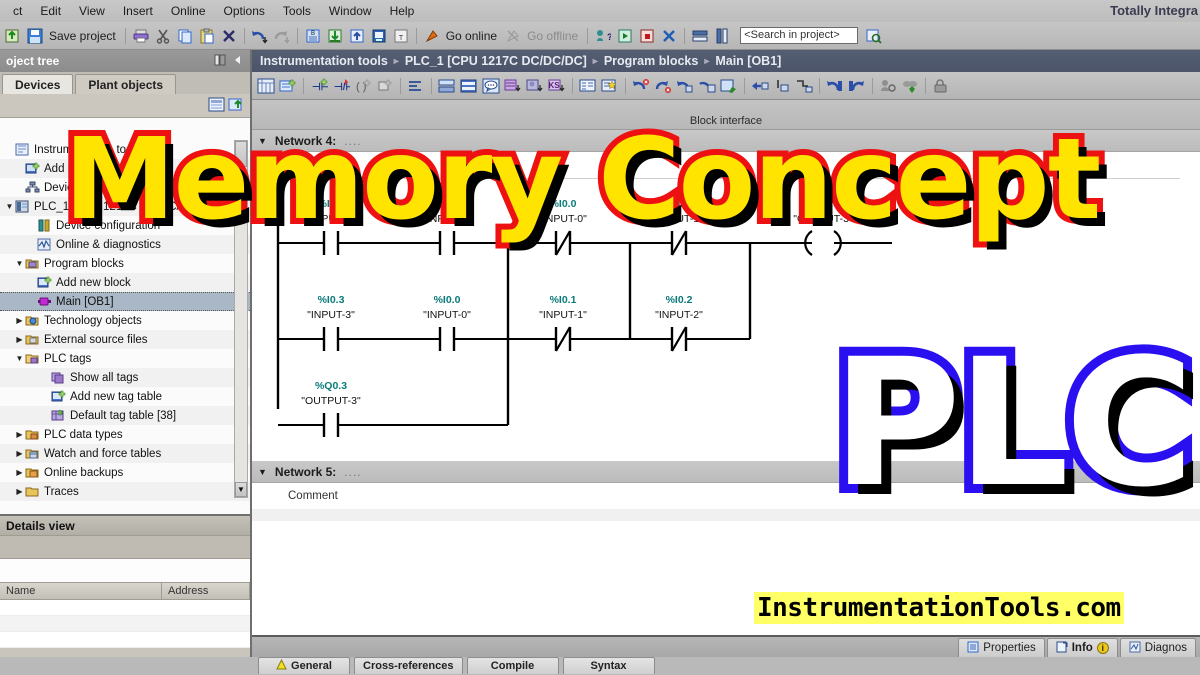 The image size is (1200, 675). I want to click on block-interface-toggle-icon, so click(266, 86).